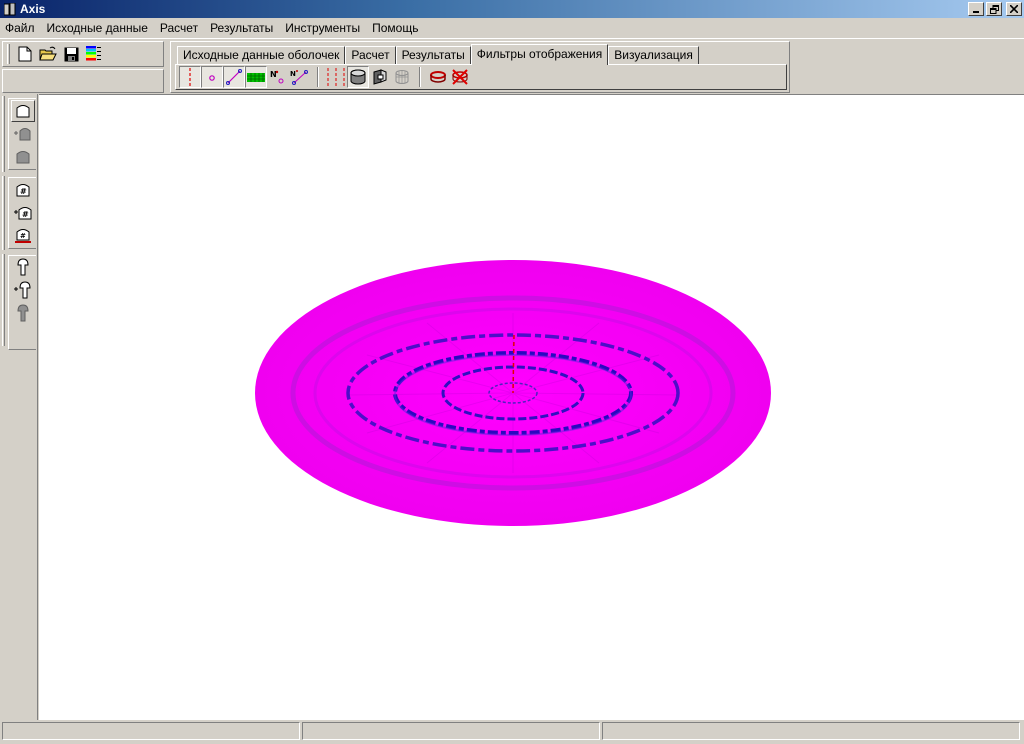 The image size is (1024, 744). I want to click on grid-house-icon: #, so click(23, 190).